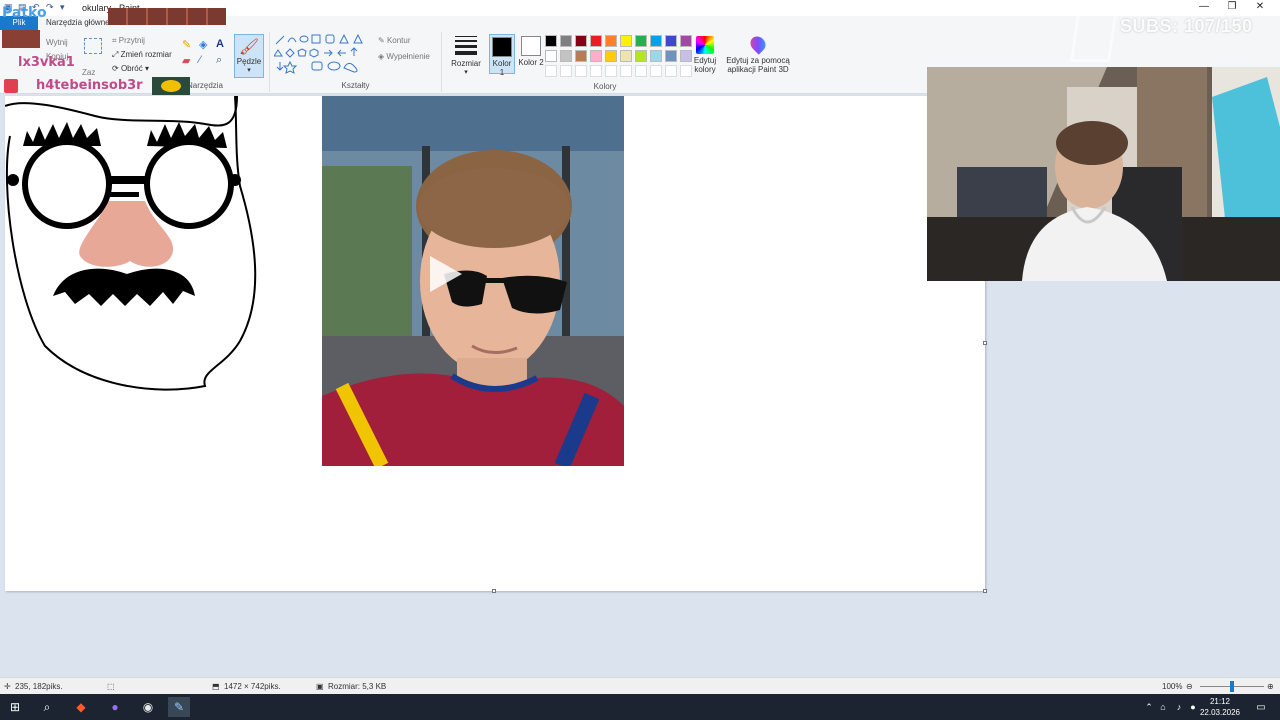 The height and width of the screenshot is (720, 1280). I want to click on color-picker-icon: ⁄, so click(206, 60).